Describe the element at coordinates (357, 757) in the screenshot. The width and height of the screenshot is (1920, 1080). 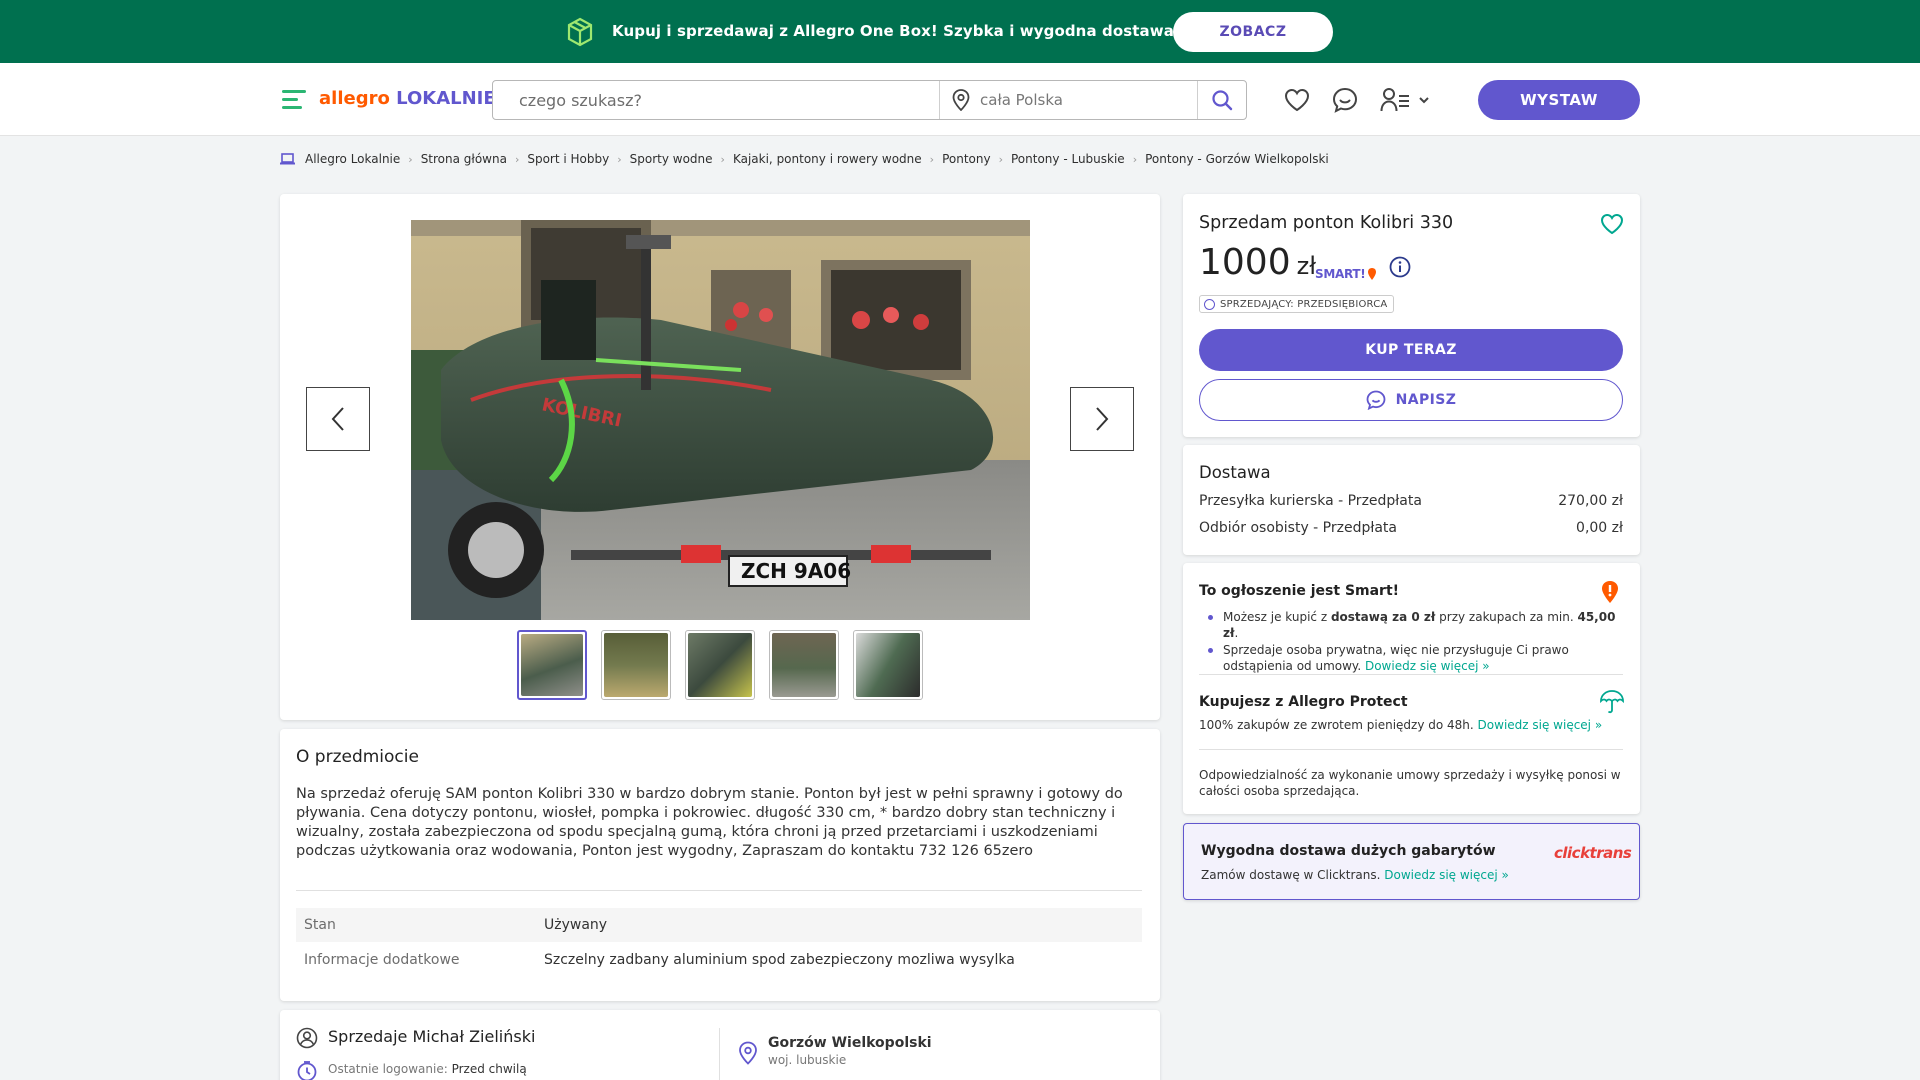
I see `section-title: O przedmiocie` at that location.